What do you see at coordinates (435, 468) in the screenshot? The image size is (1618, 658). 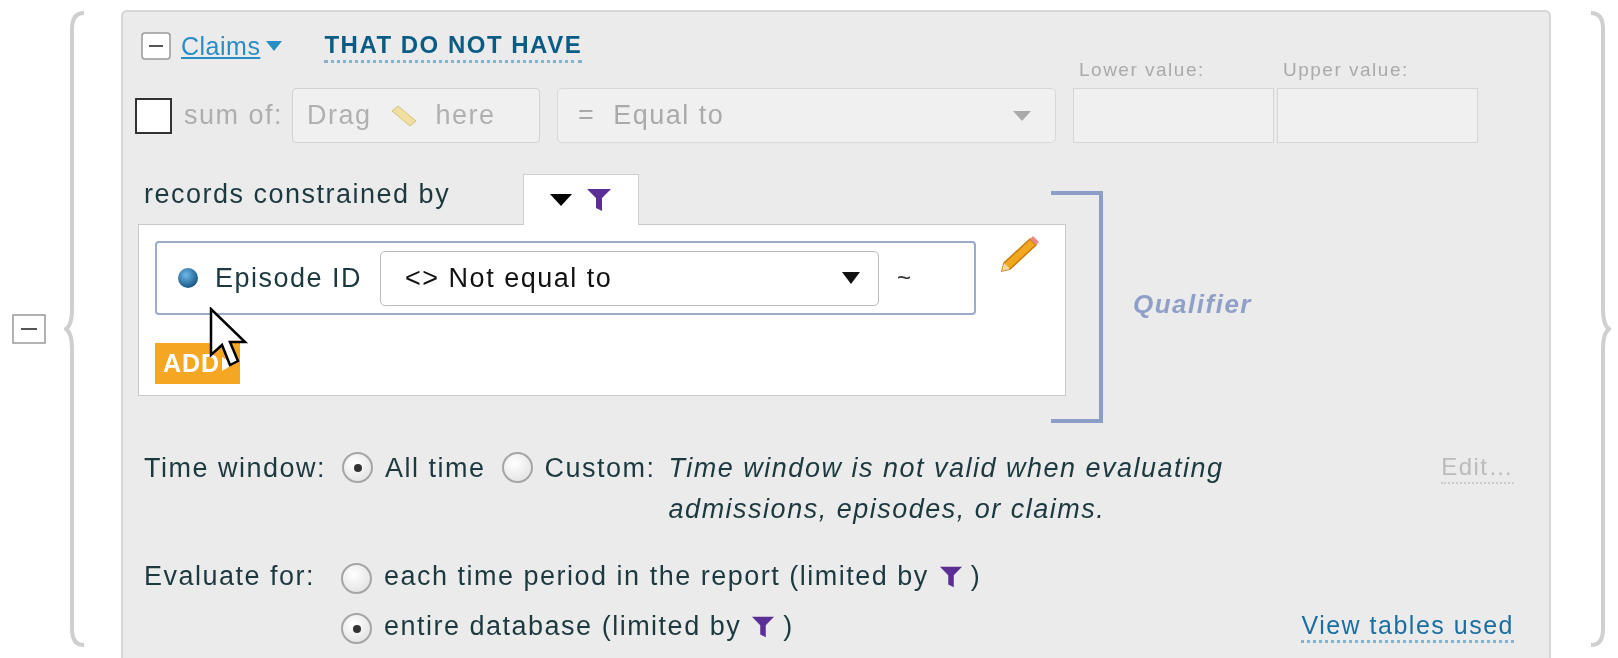 I see `radio-label: All time` at bounding box center [435, 468].